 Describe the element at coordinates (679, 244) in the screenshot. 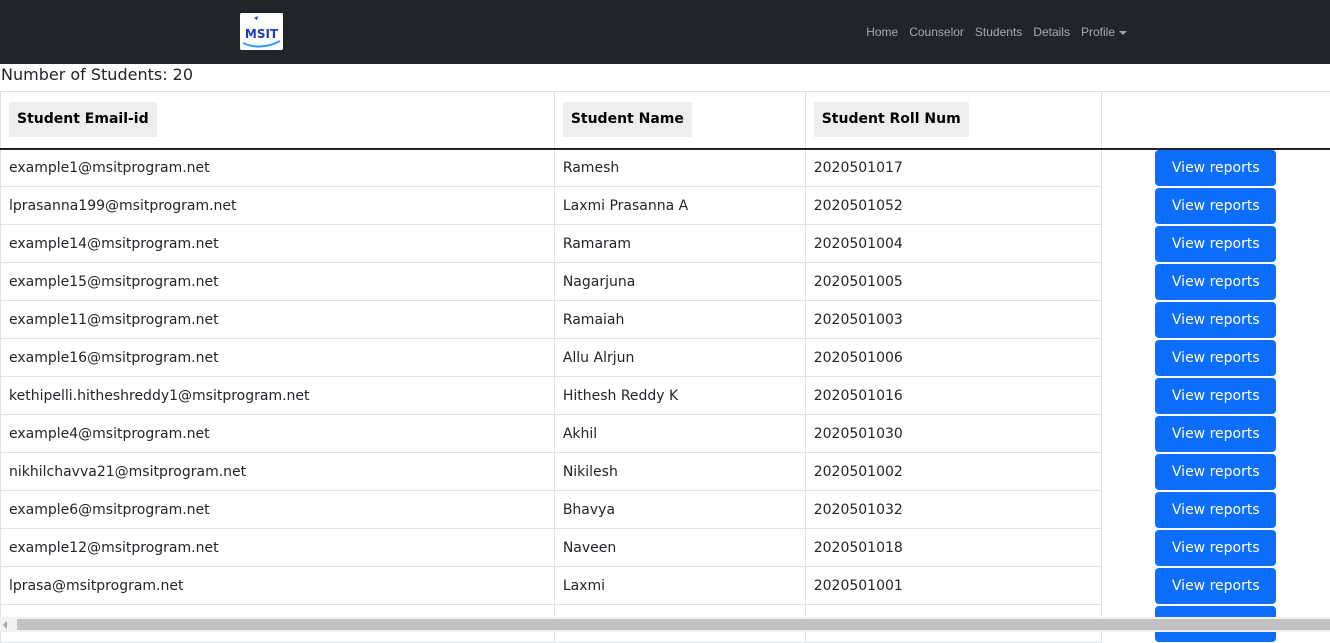

I see `cell-name: Ramaram` at that location.